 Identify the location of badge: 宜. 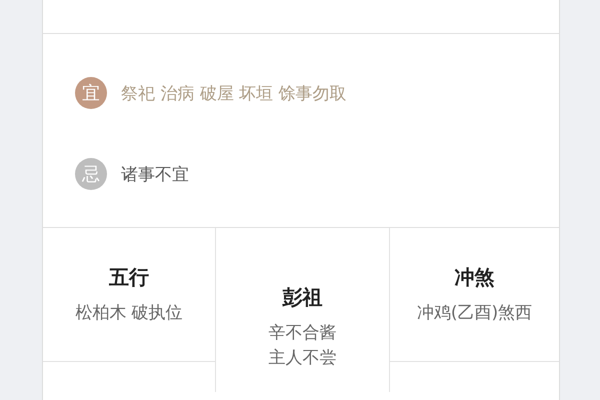
(91, 93).